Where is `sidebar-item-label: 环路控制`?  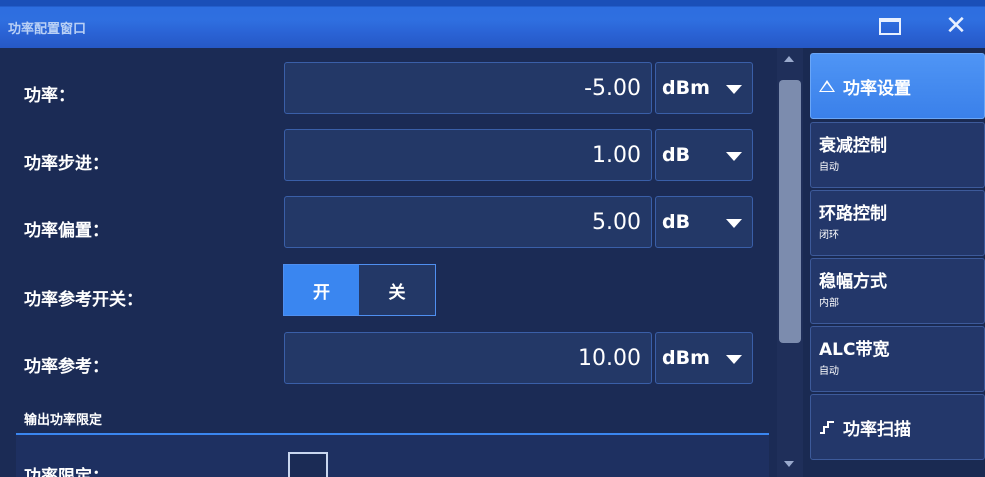
sidebar-item-label: 环路控制 is located at coordinates (853, 214).